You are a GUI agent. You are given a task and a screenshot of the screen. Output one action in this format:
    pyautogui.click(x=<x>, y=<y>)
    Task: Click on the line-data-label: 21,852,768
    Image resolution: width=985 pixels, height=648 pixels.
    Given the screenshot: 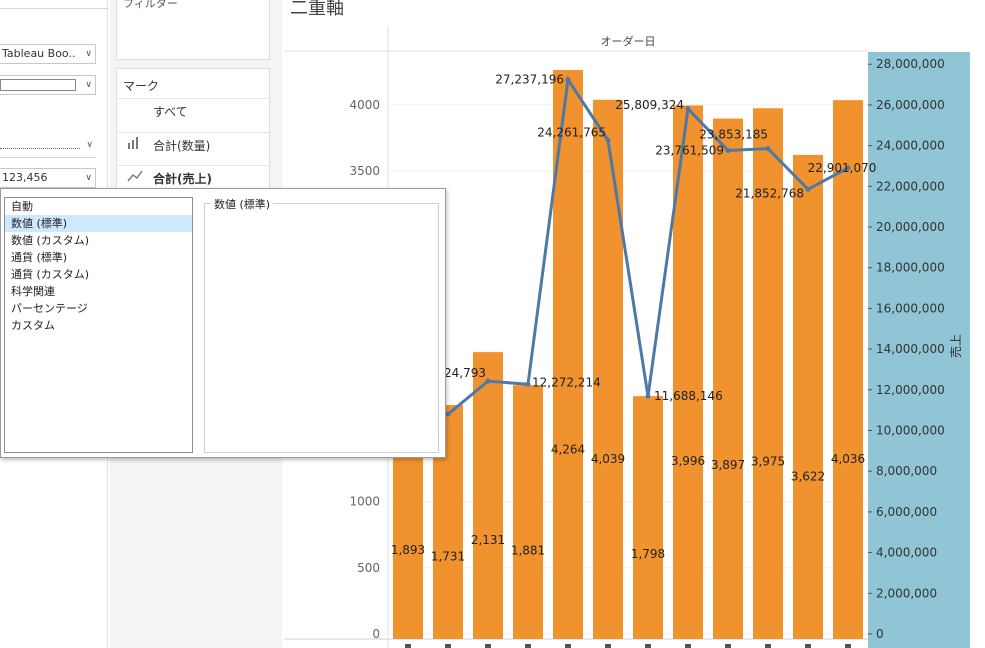 What is the action you would take?
    pyautogui.click(x=769, y=193)
    